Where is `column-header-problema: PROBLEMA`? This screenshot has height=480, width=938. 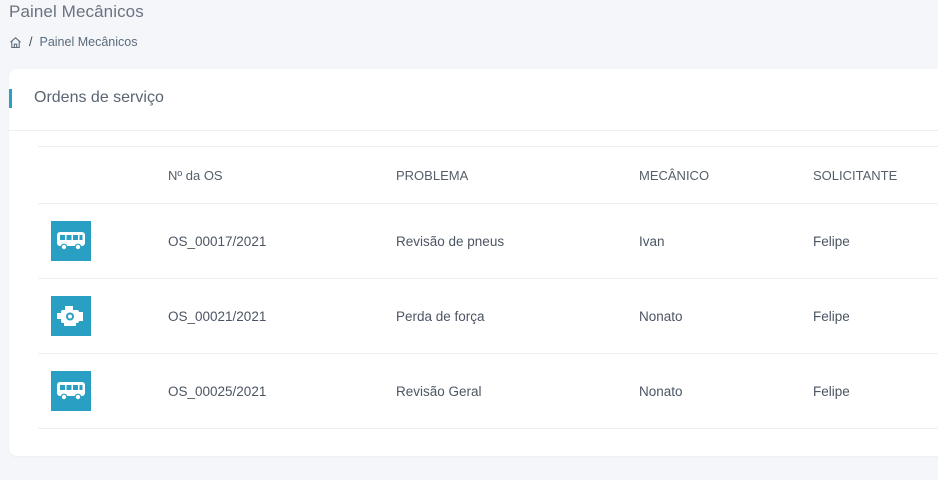
column-header-problema: PROBLEMA is located at coordinates (432, 175).